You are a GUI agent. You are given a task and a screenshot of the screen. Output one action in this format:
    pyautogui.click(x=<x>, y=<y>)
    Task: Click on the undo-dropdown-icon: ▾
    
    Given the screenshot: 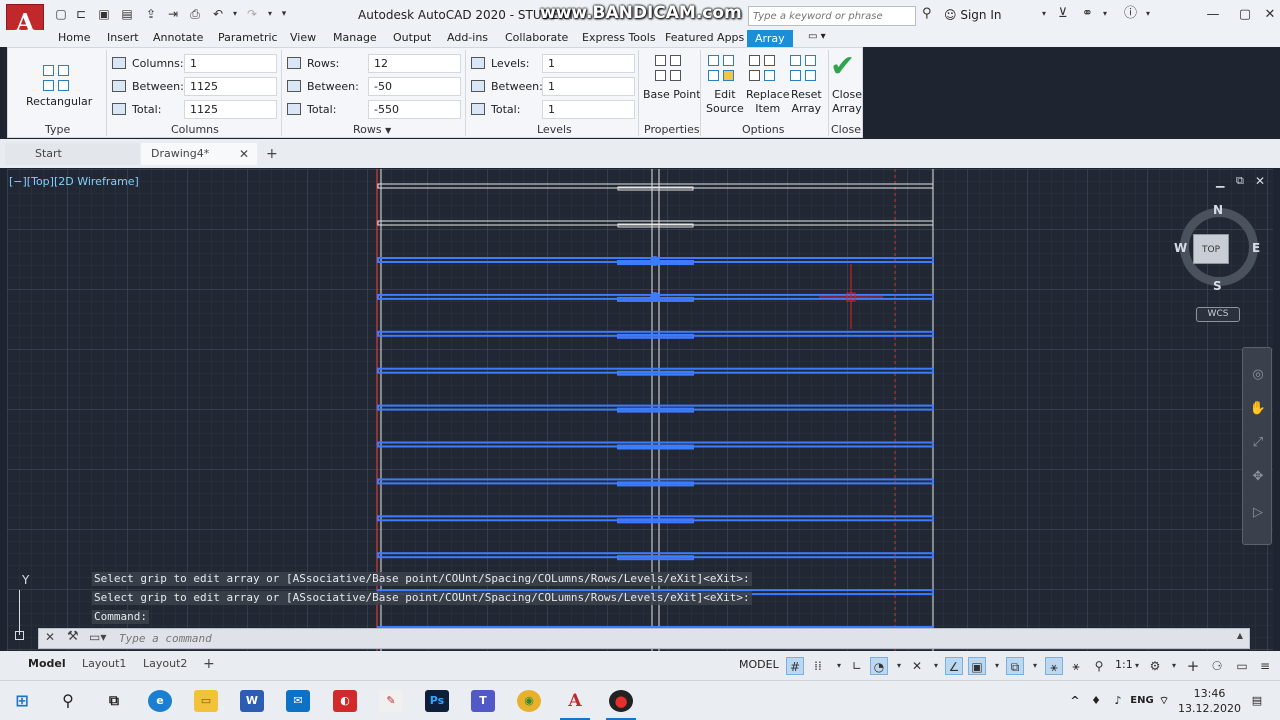 What is the action you would take?
    pyautogui.click(x=235, y=14)
    